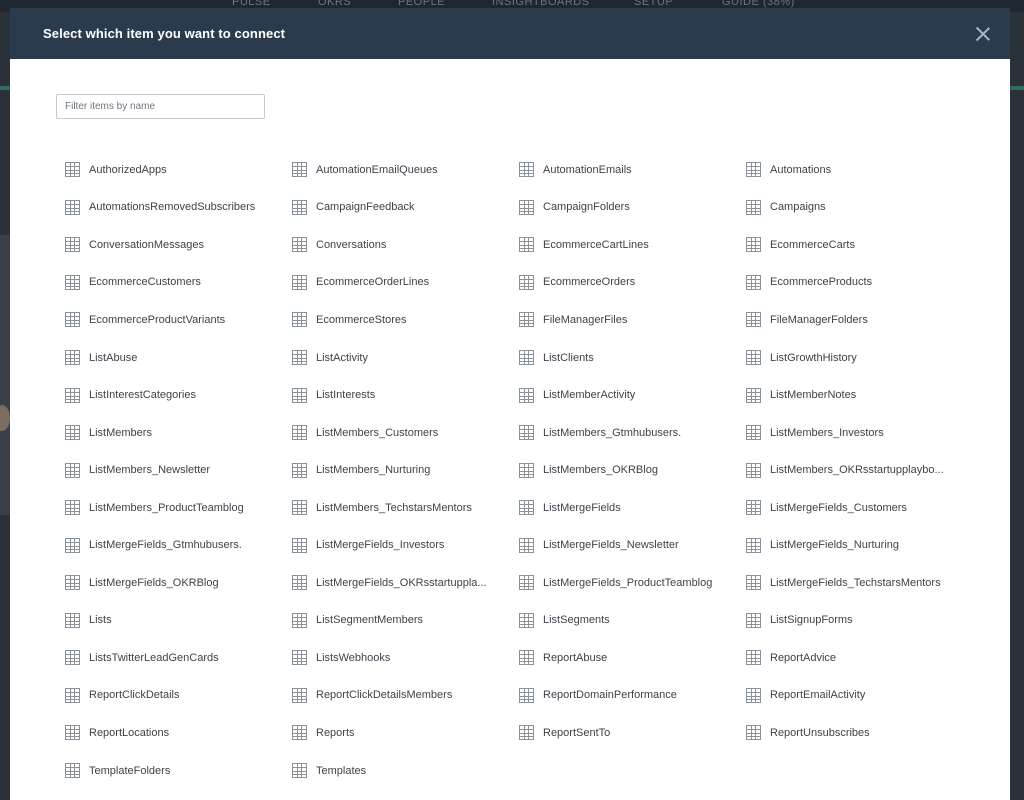 Image resolution: width=1024 pixels, height=800 pixels. What do you see at coordinates (145, 282) in the screenshot?
I see `connect-item-label: EcommerceCustomers` at bounding box center [145, 282].